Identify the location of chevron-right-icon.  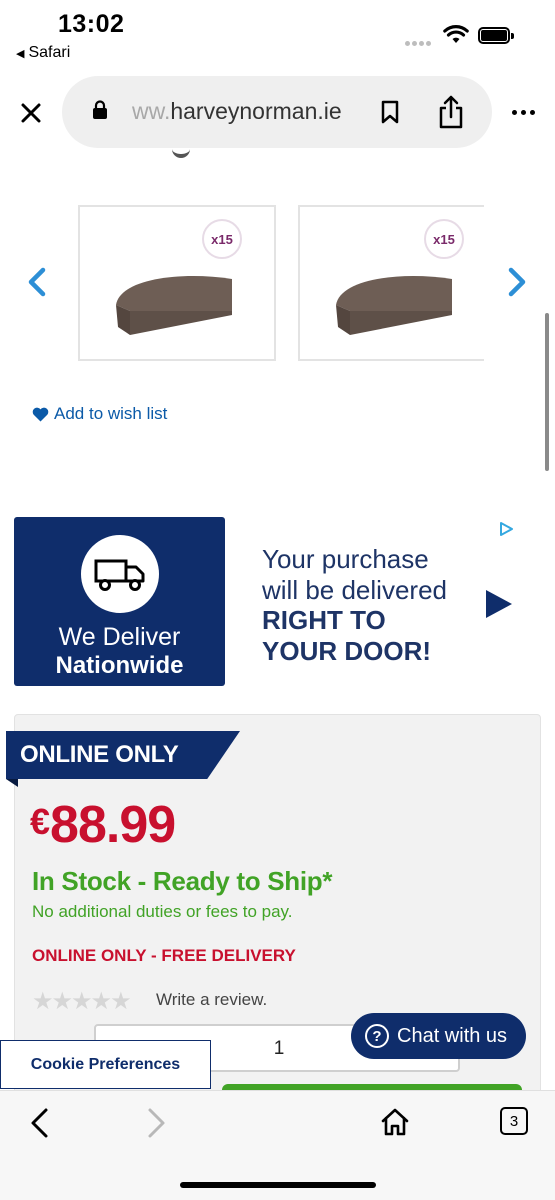
(517, 282).